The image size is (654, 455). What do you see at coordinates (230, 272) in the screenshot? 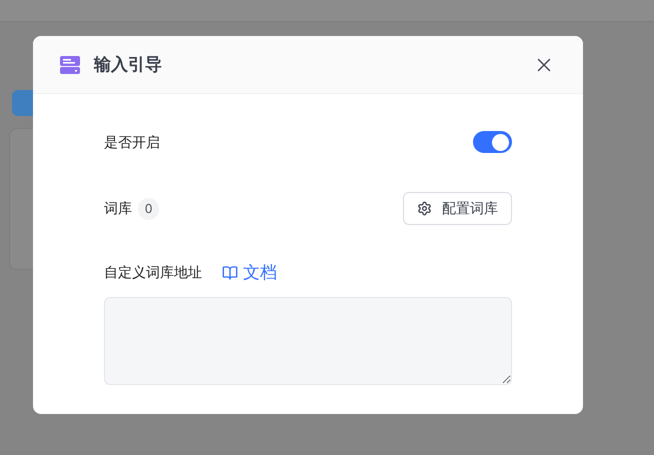
I see `book-icon` at bounding box center [230, 272].